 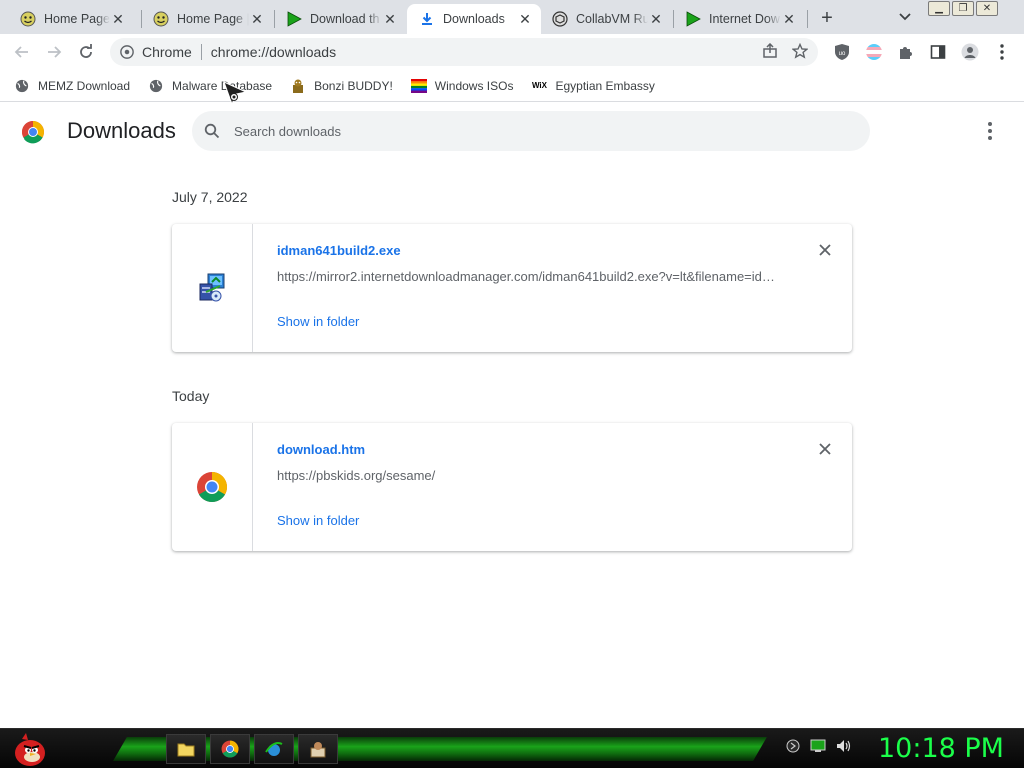 What do you see at coordinates (990, 131) in the screenshot?
I see `more-actions-menu-icon` at bounding box center [990, 131].